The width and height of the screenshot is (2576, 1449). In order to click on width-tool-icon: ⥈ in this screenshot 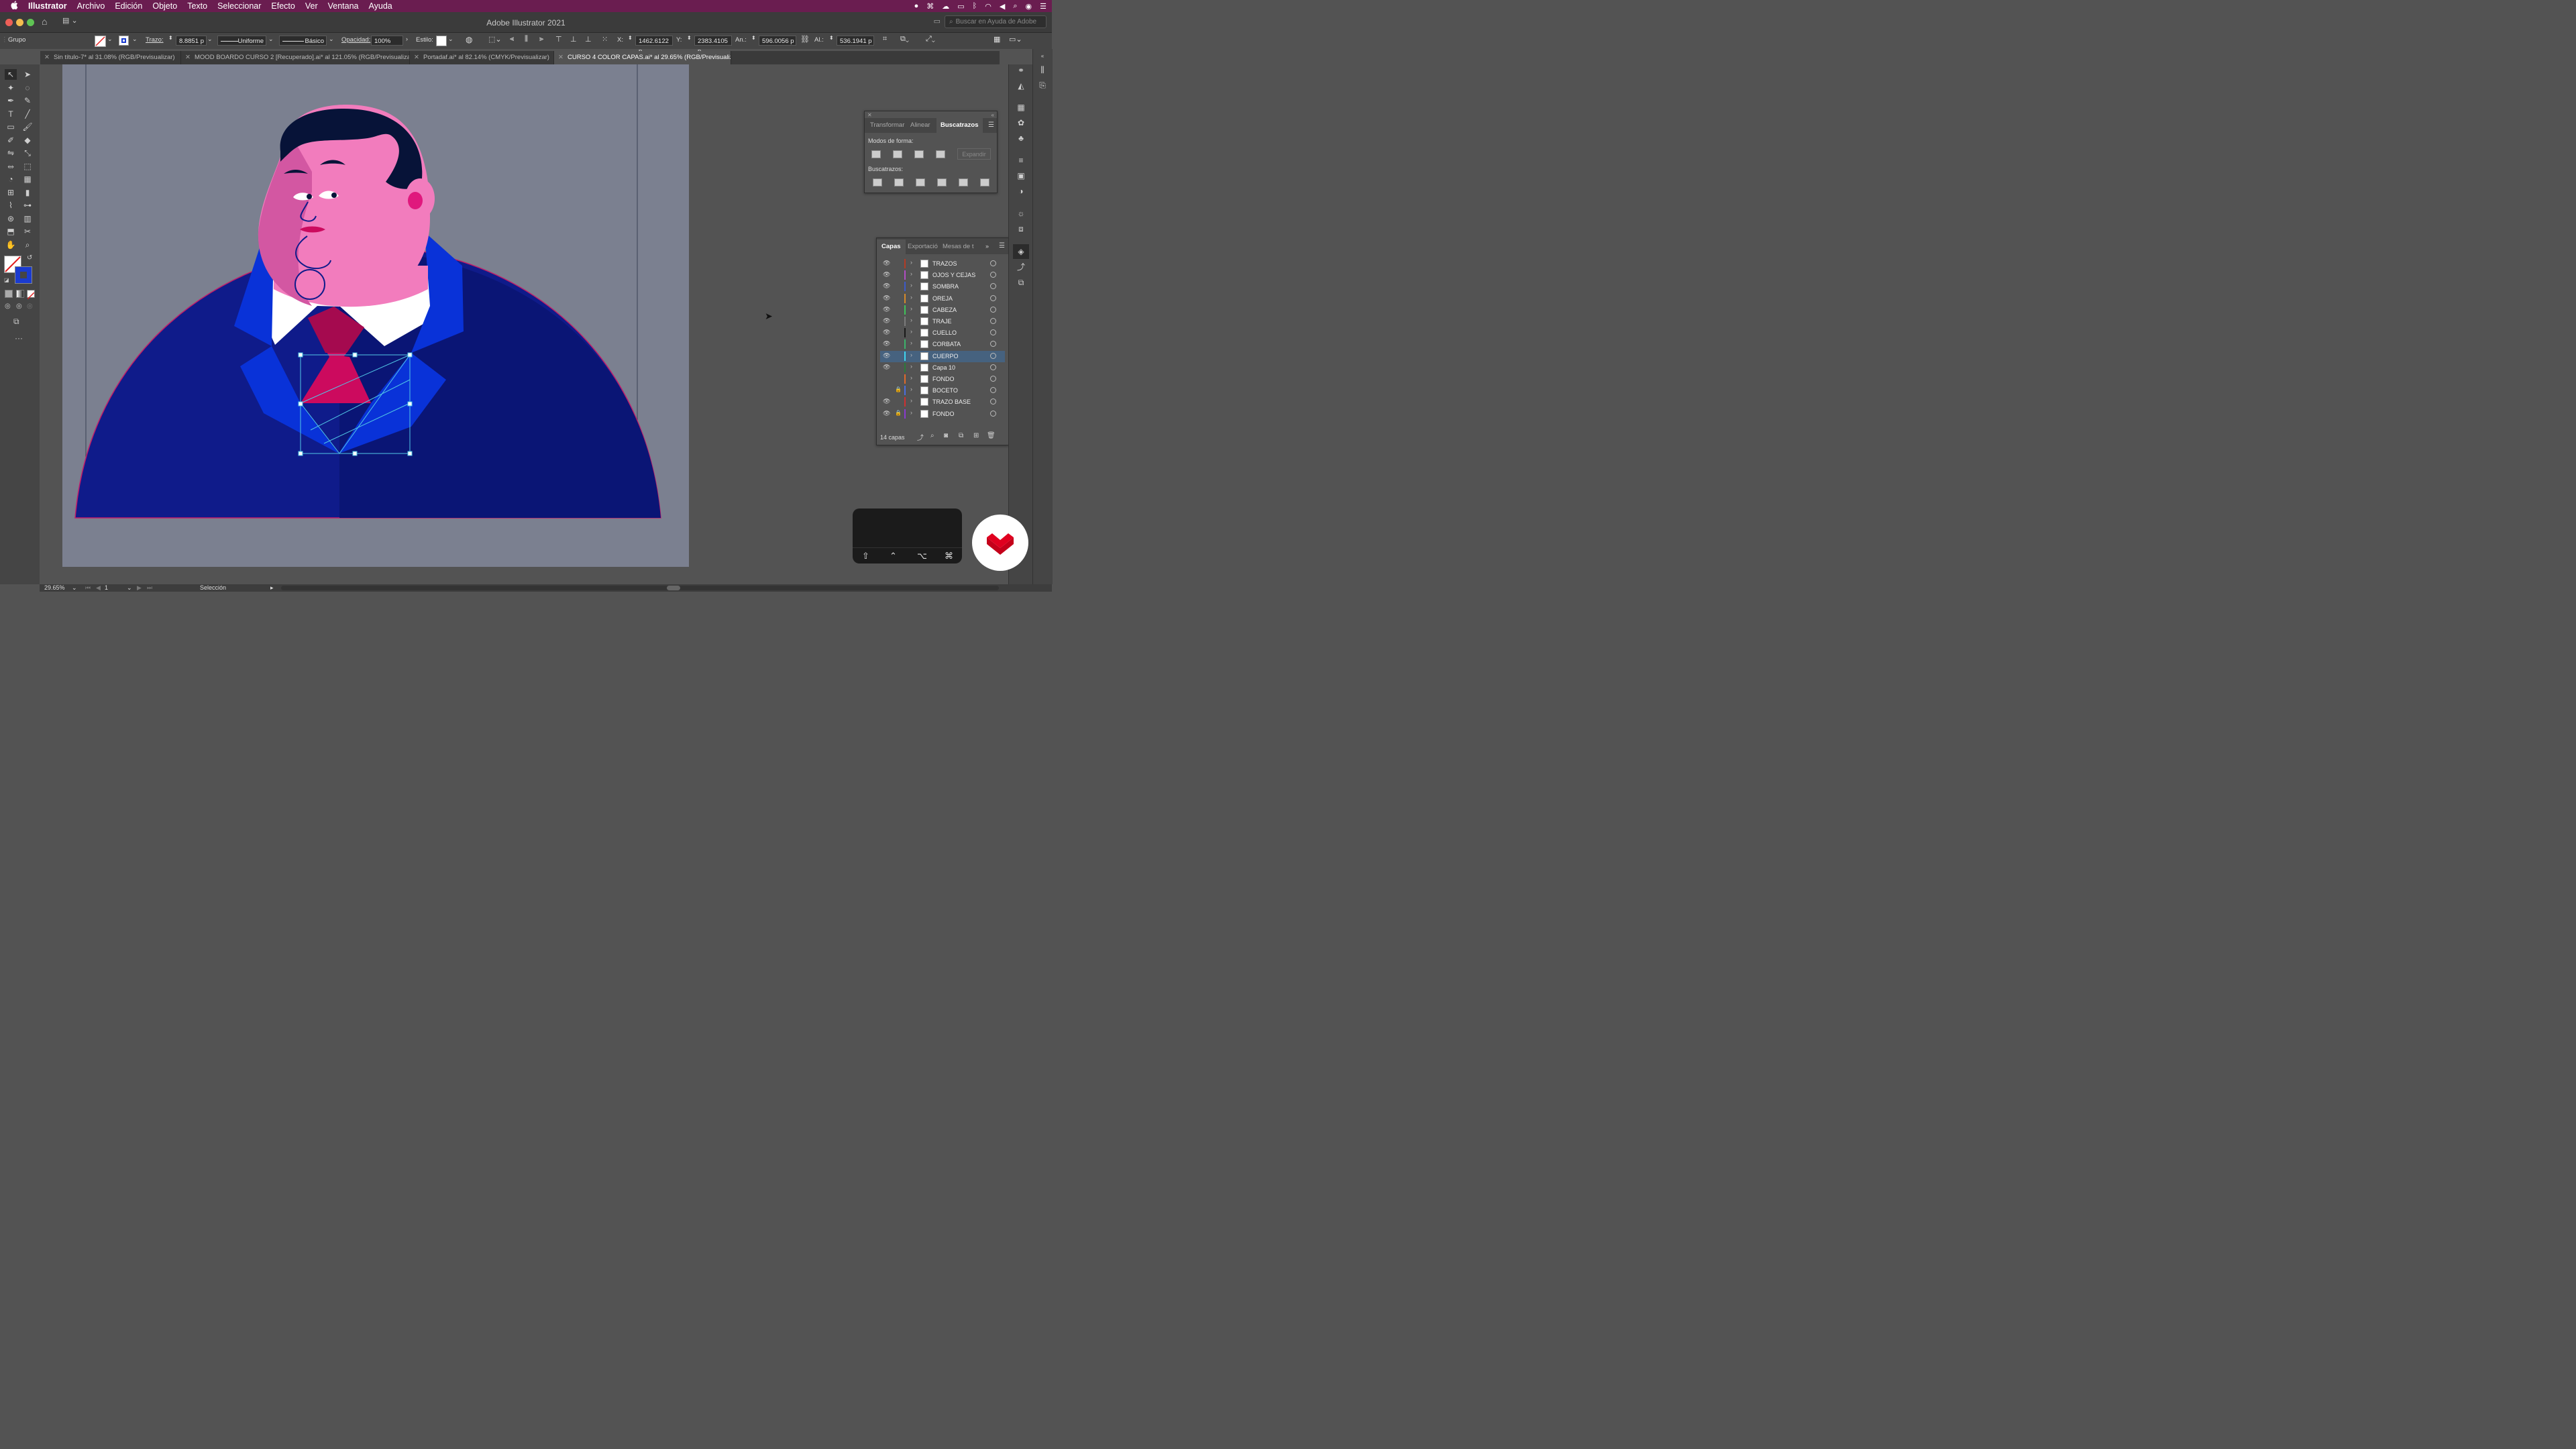, I will do `click(11, 166)`.